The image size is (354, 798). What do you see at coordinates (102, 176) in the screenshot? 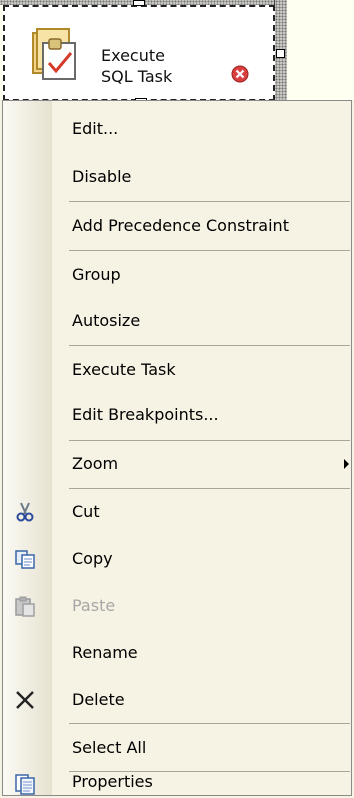
I see `menu-item-label: Disable` at bounding box center [102, 176].